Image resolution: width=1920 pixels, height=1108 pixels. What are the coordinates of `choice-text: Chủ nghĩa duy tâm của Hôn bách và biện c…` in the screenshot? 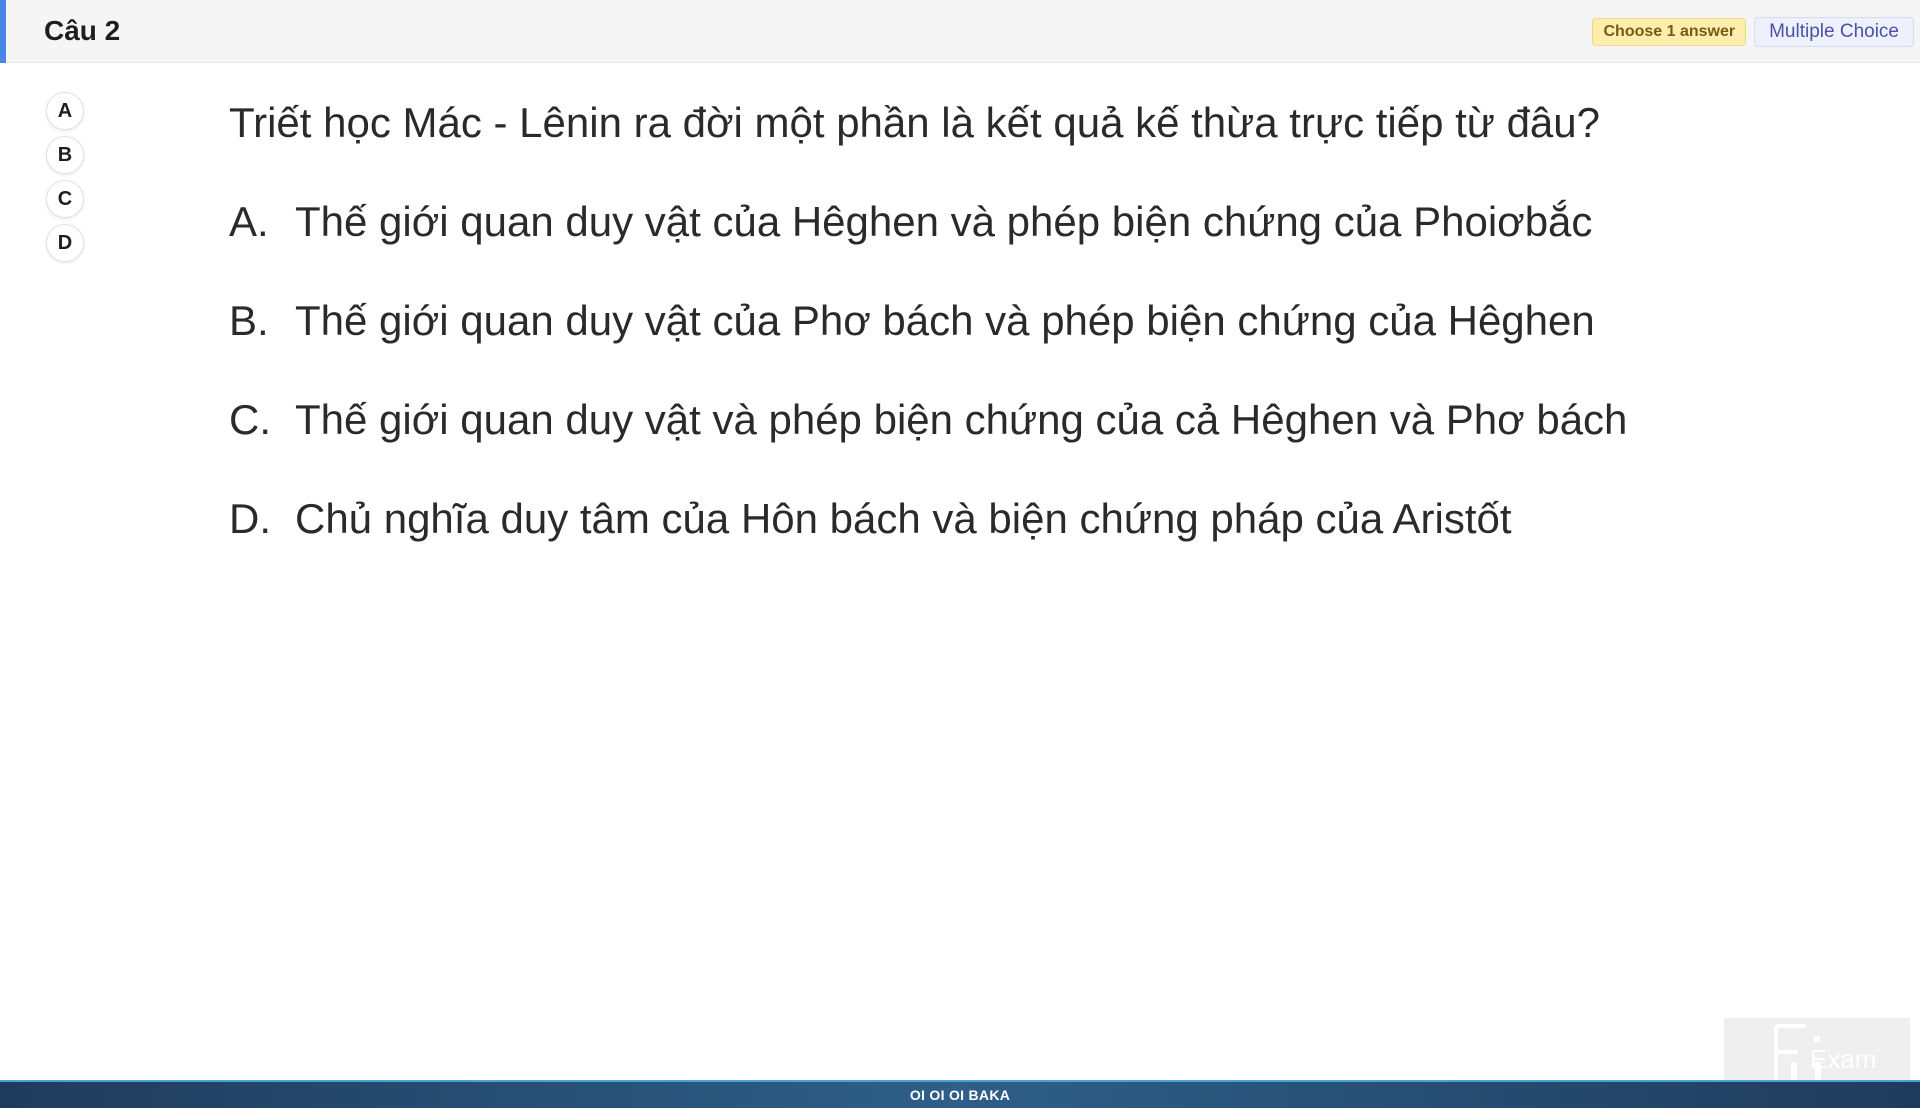 It's located at (903, 518).